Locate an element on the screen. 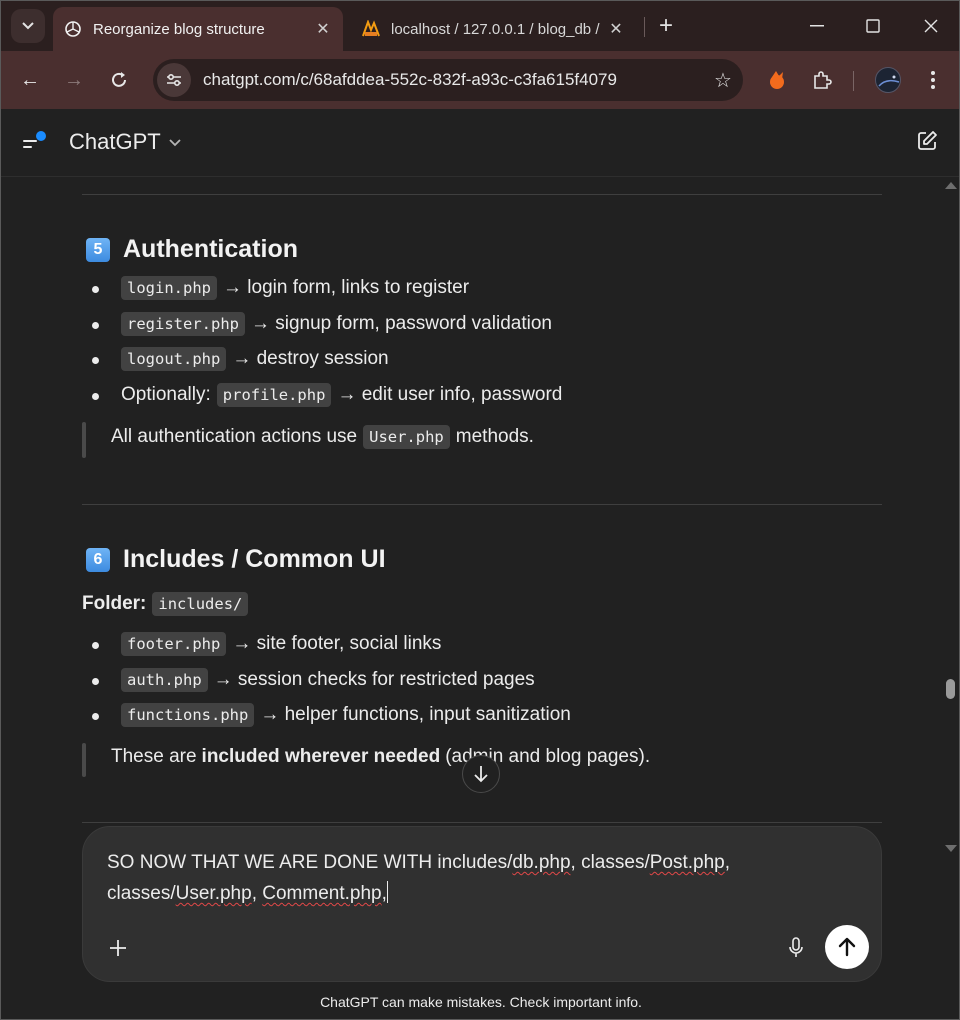 The width and height of the screenshot is (960, 1020). new-tab-button: + is located at coordinates (666, 26).